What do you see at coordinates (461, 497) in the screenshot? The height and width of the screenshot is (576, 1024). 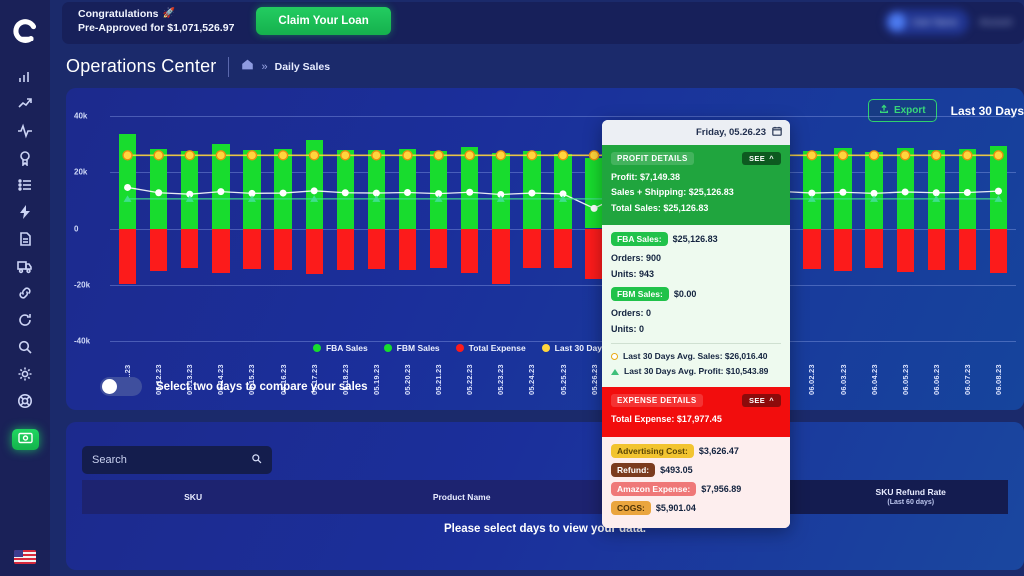 I see `table-column-header: Product Name` at bounding box center [461, 497].